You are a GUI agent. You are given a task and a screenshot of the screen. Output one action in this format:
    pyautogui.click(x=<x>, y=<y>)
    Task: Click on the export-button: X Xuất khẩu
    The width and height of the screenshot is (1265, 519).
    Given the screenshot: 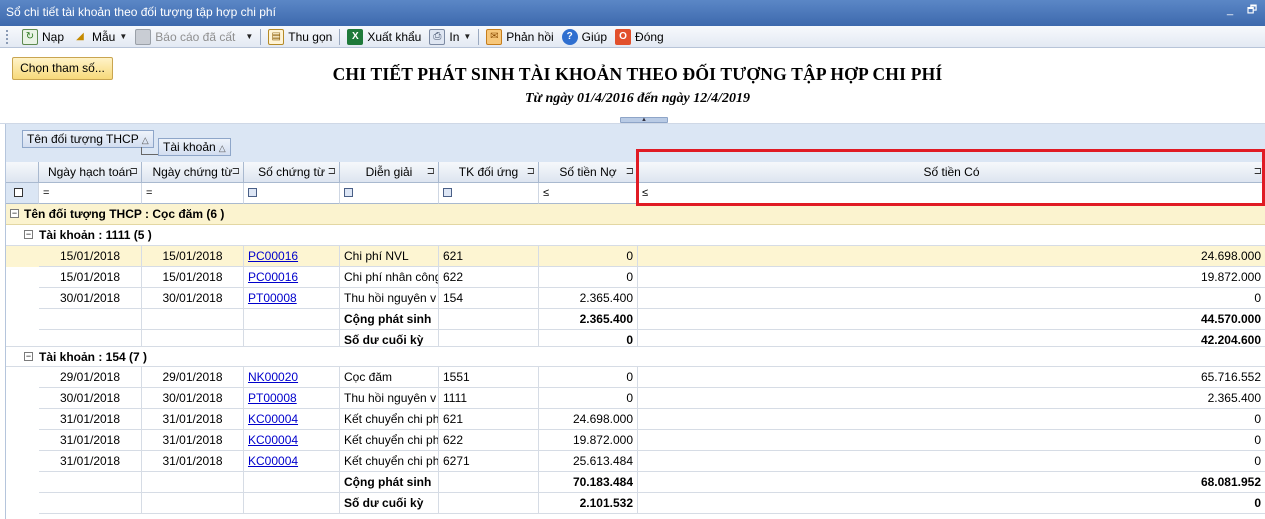 What is the action you would take?
    pyautogui.click(x=384, y=37)
    